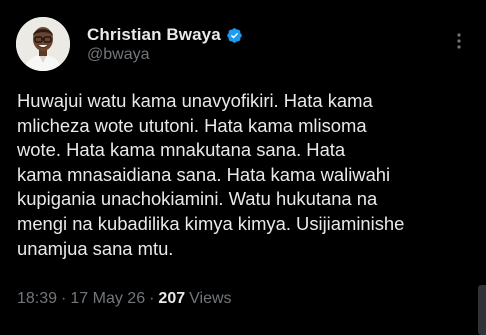  What do you see at coordinates (37, 299) in the screenshot?
I see `tweet-time: 18:39` at bounding box center [37, 299].